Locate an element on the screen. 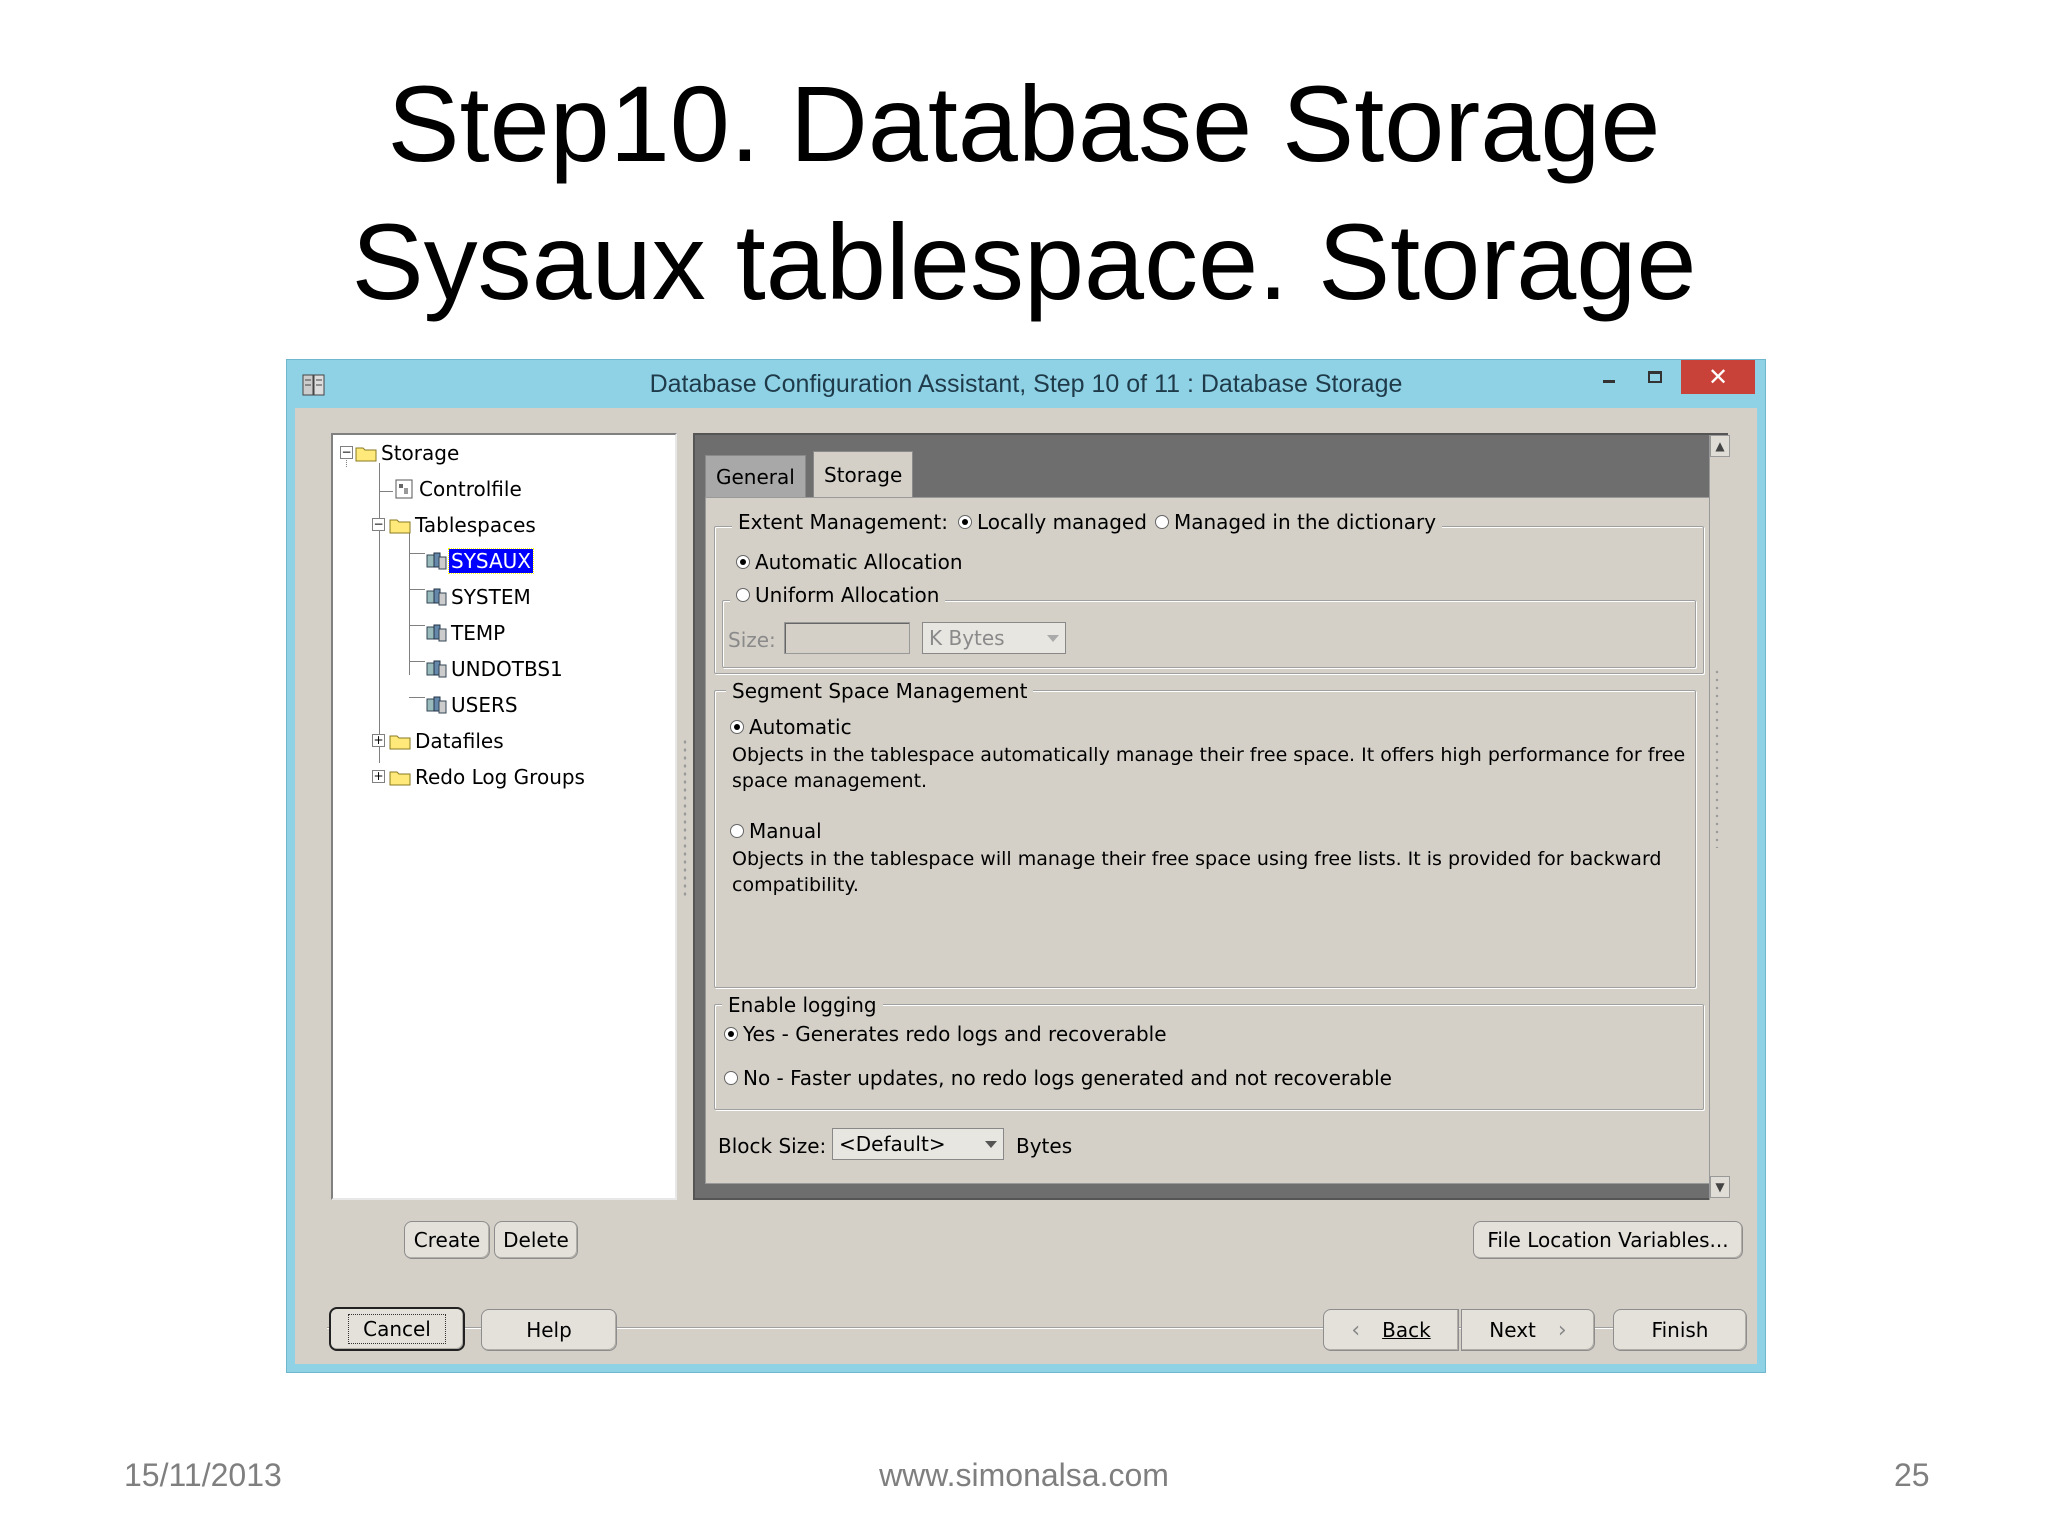  controlfile-icon is located at coordinates (404, 489).